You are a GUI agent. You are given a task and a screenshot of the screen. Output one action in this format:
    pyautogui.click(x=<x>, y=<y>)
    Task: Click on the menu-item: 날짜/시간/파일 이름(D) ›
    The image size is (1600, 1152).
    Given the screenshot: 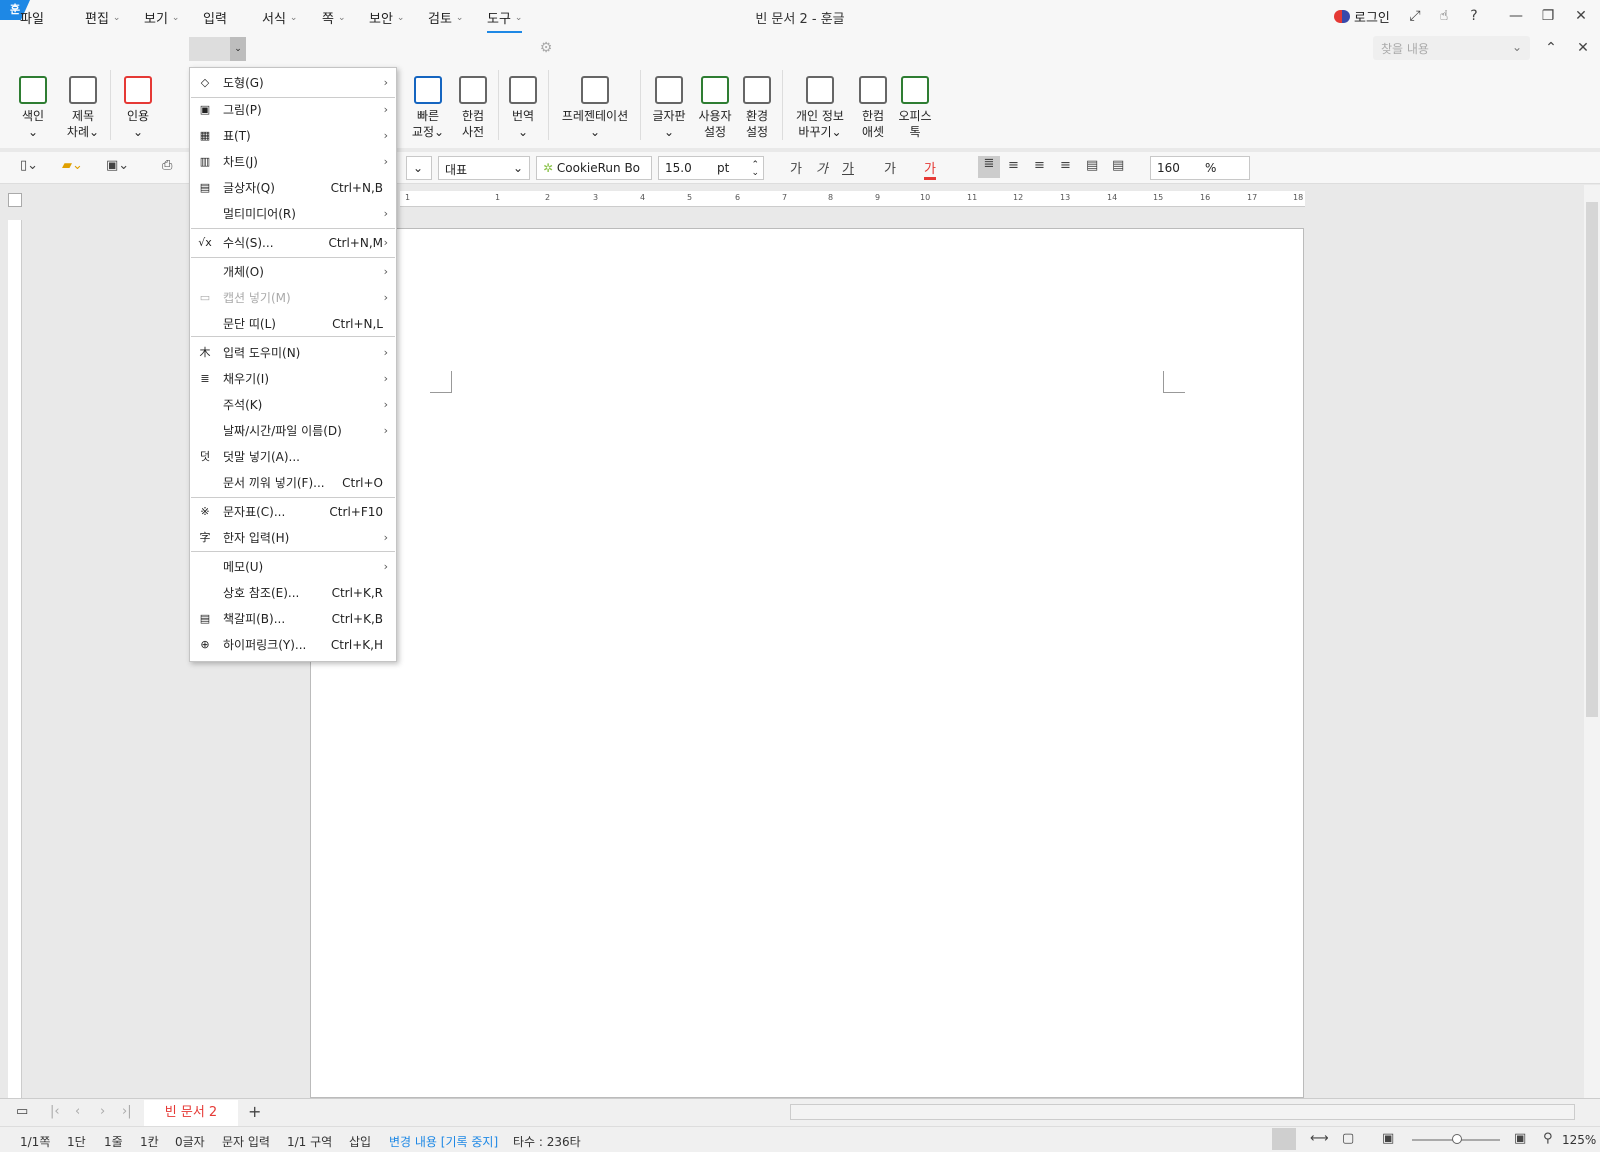 What is the action you would take?
    pyautogui.click(x=293, y=431)
    